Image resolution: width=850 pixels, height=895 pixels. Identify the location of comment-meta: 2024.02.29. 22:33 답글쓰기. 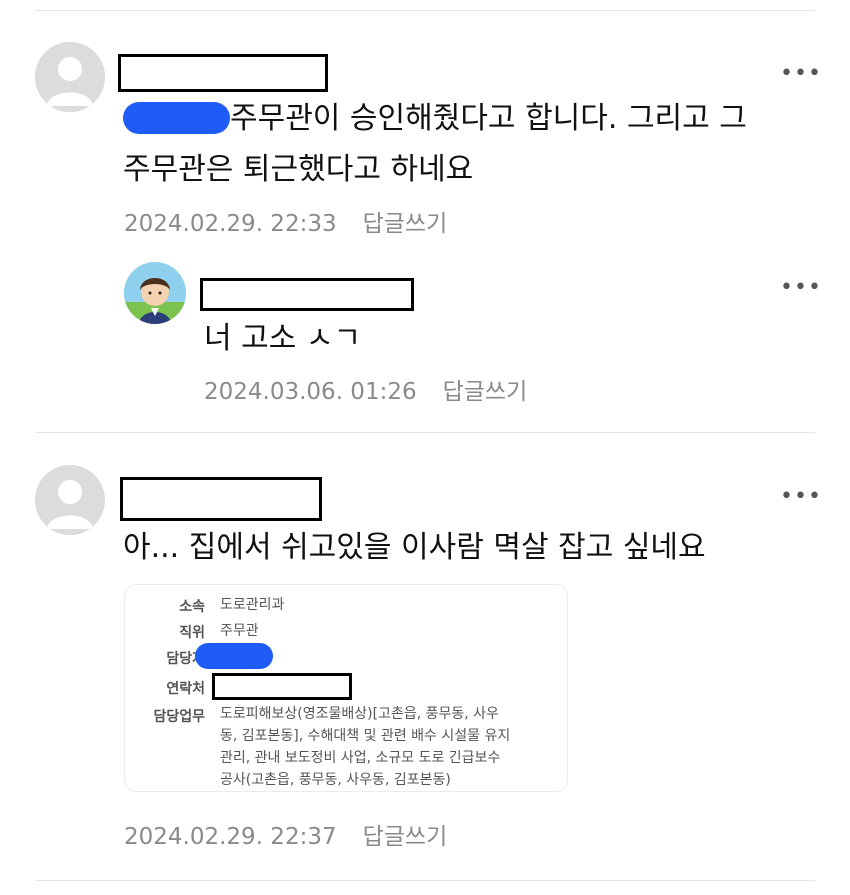
(285, 221).